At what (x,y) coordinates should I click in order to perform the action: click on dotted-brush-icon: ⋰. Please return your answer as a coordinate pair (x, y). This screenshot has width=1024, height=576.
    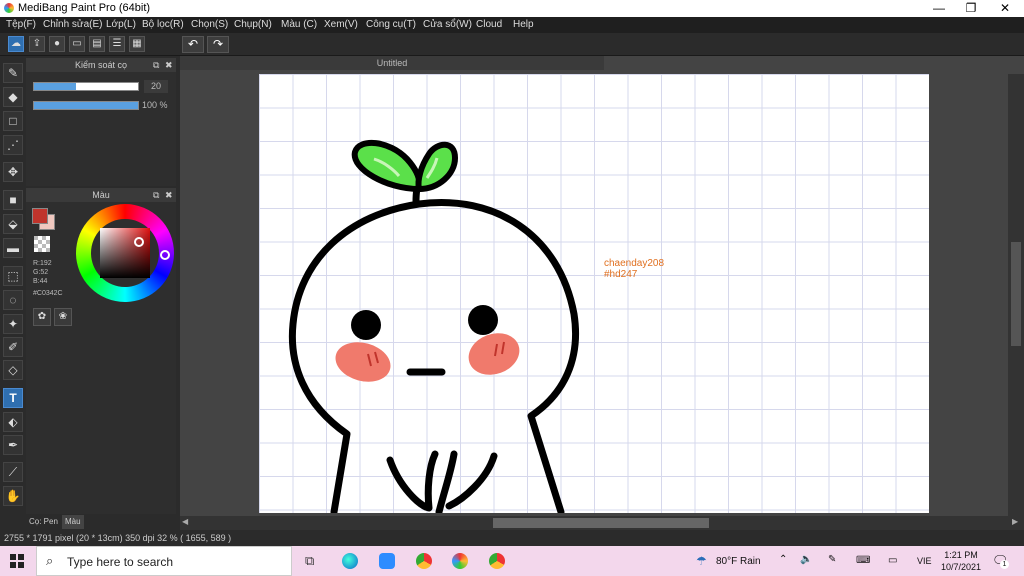
    Looking at the image, I should click on (13, 145).